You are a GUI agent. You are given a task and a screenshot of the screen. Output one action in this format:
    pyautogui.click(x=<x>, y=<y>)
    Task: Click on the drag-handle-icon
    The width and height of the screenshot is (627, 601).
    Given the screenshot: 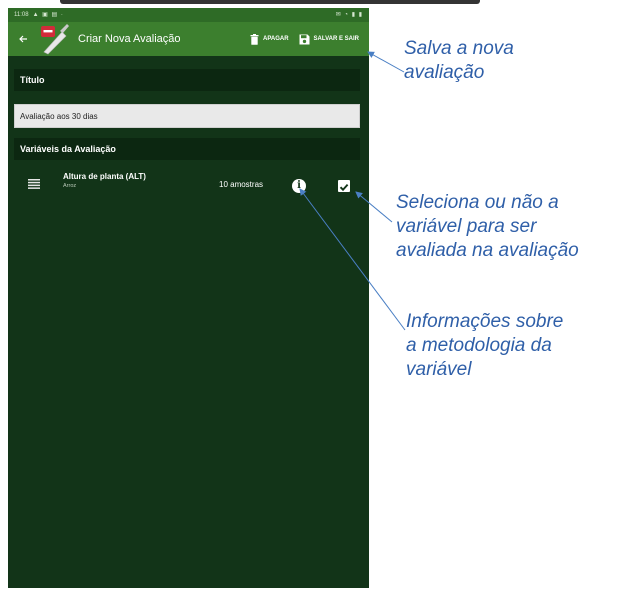 What is the action you would take?
    pyautogui.click(x=34, y=185)
    